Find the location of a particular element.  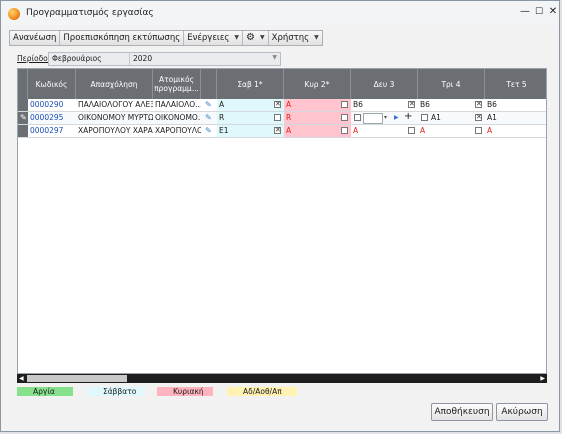

header-row-marker is located at coordinates (23, 84).